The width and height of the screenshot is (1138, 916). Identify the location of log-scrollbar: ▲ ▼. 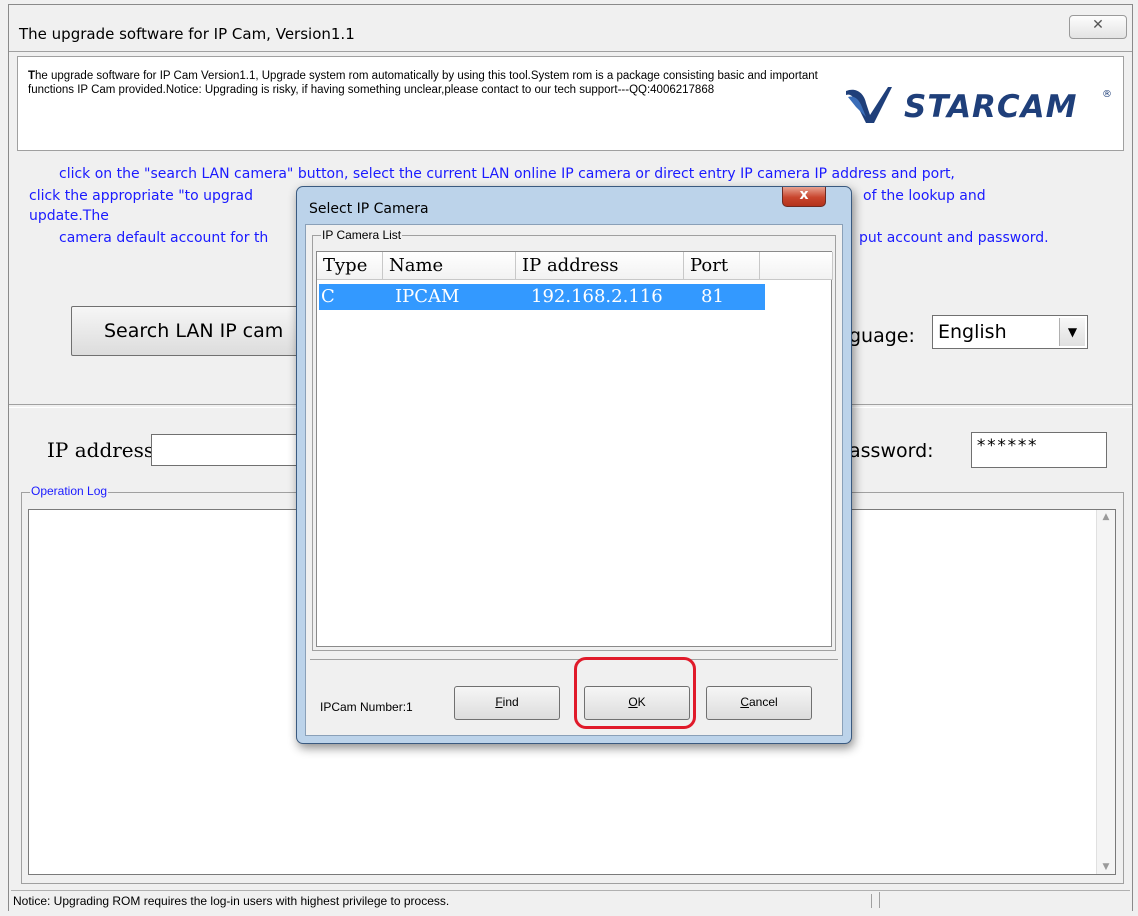
(1105, 692).